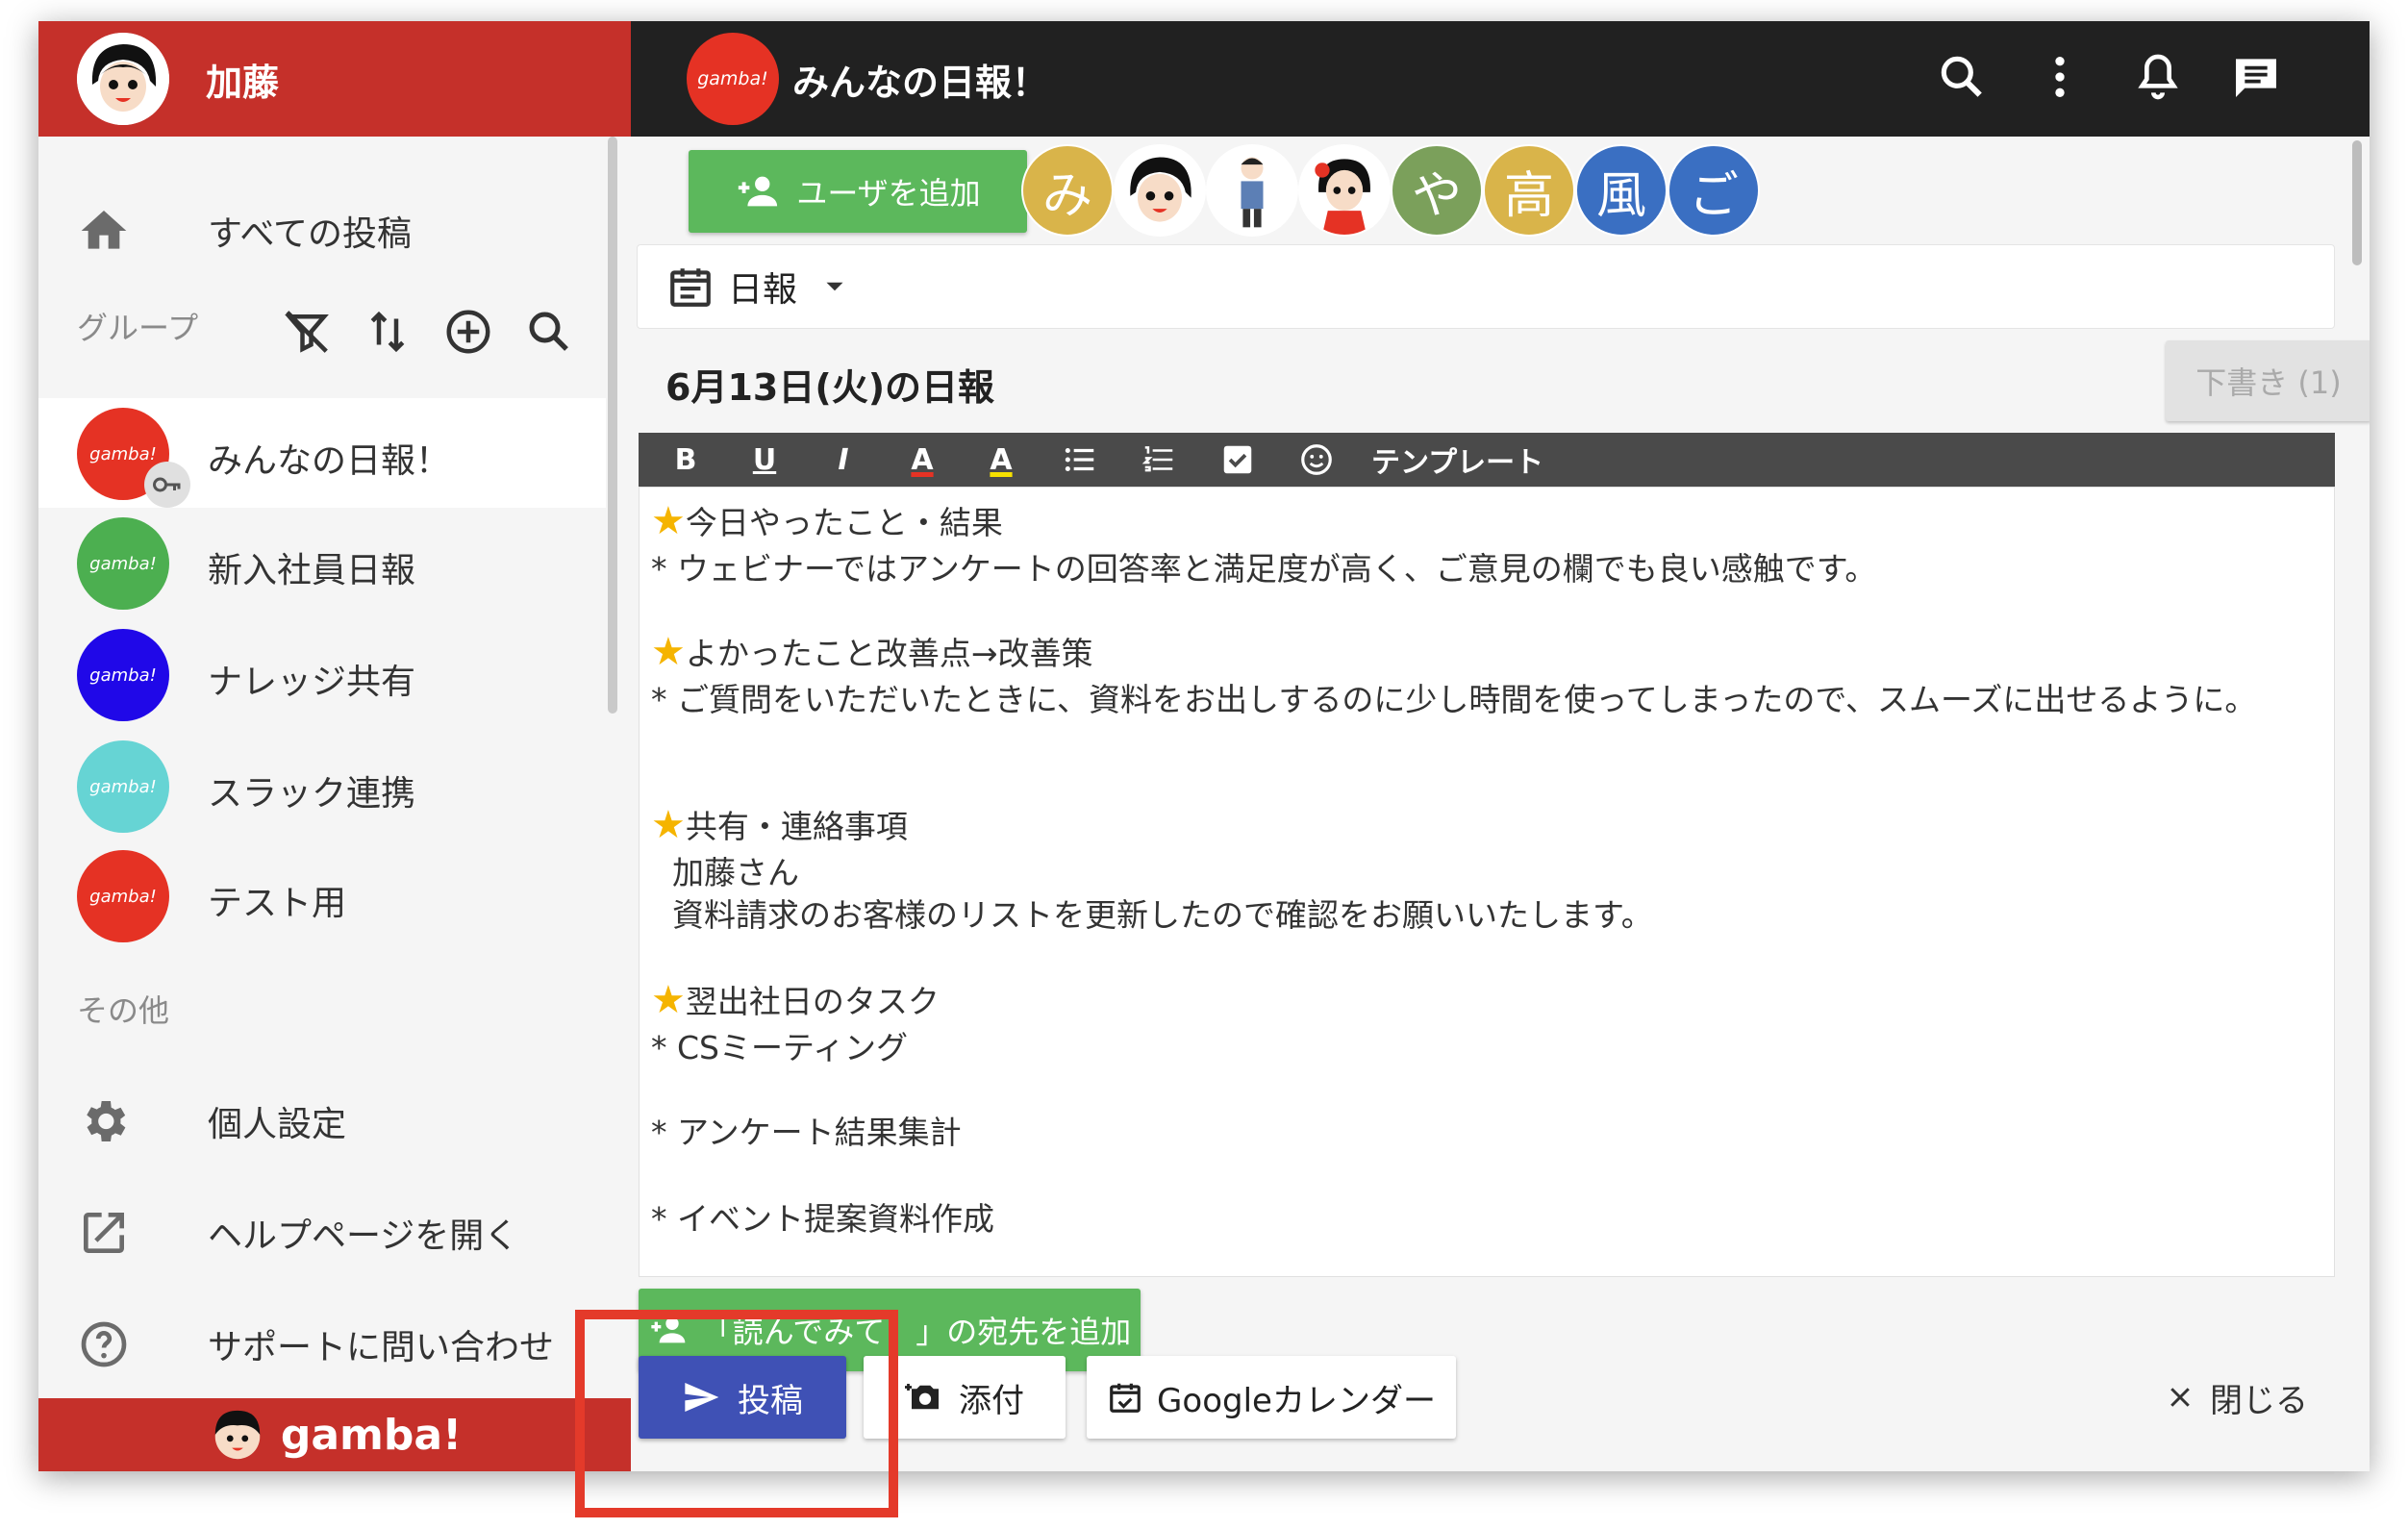 This screenshot has width=2408, height=1529. I want to click on emoji-button, so click(1316, 460).